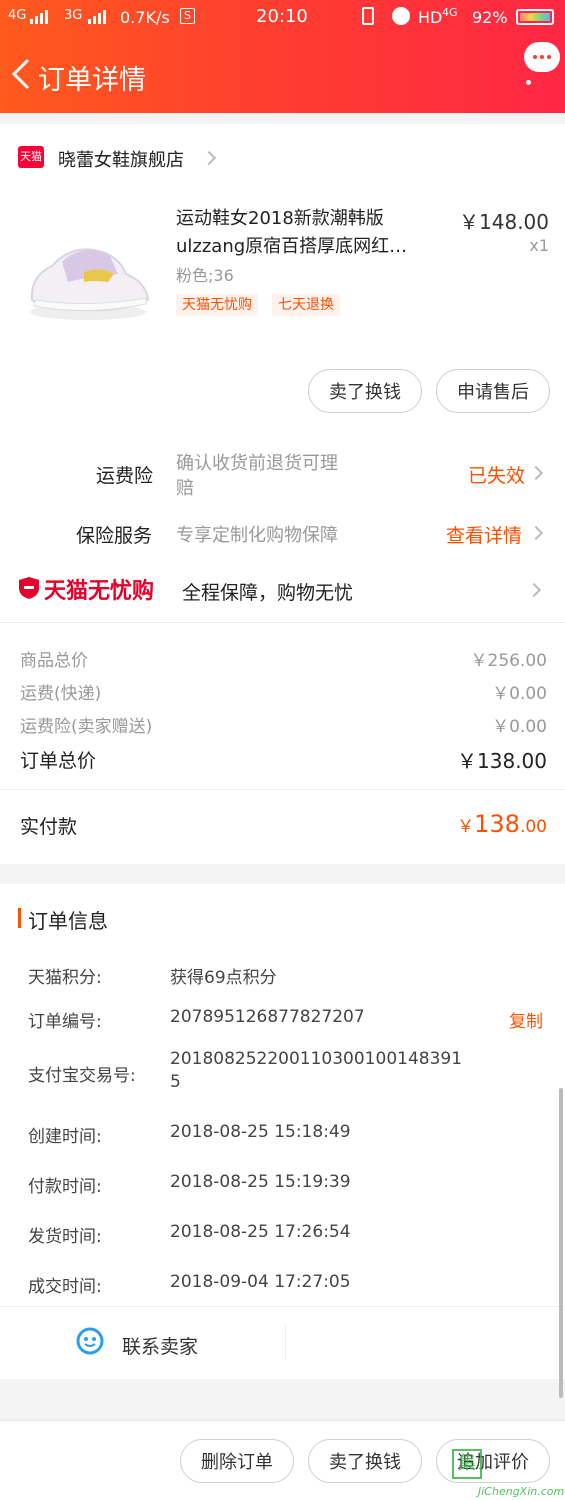 This screenshot has width=565, height=1500. I want to click on message-icon, so click(542, 57).